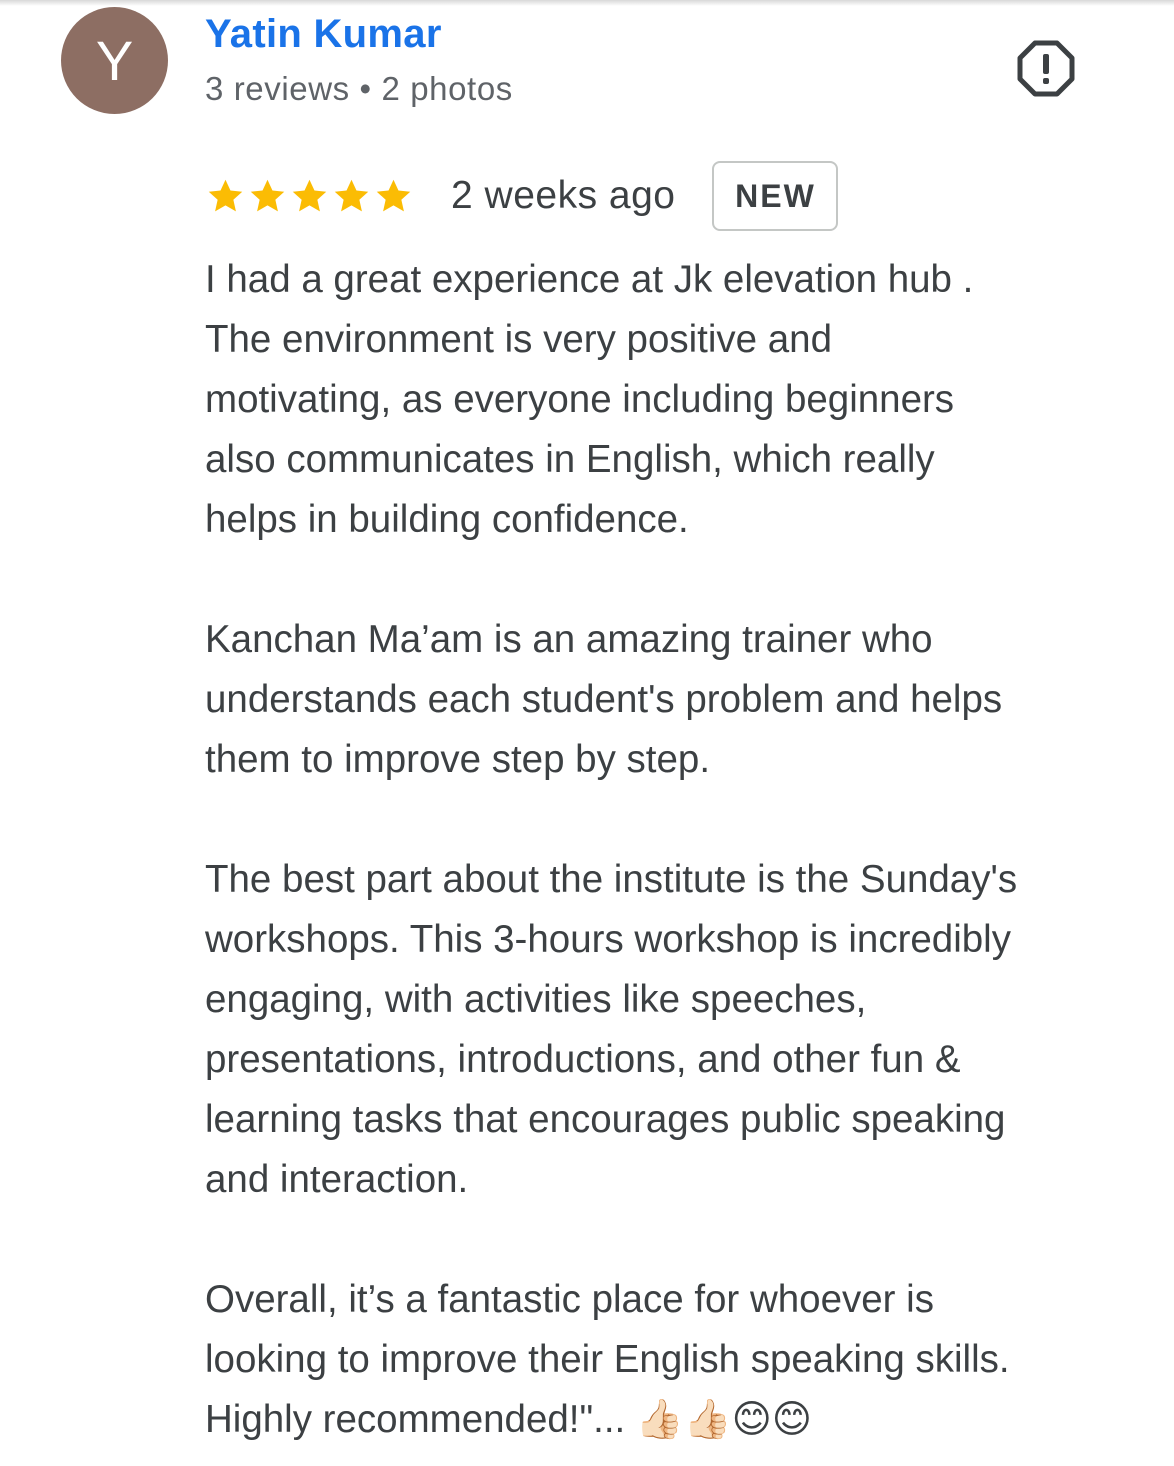  I want to click on report-flag-icon, so click(1046, 68).